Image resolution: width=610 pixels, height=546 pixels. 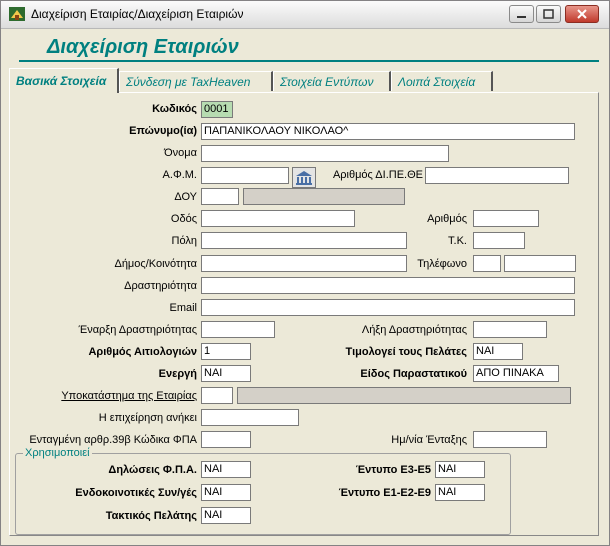 What do you see at coordinates (238, 329) in the screenshot?
I see `start-date-field` at bounding box center [238, 329].